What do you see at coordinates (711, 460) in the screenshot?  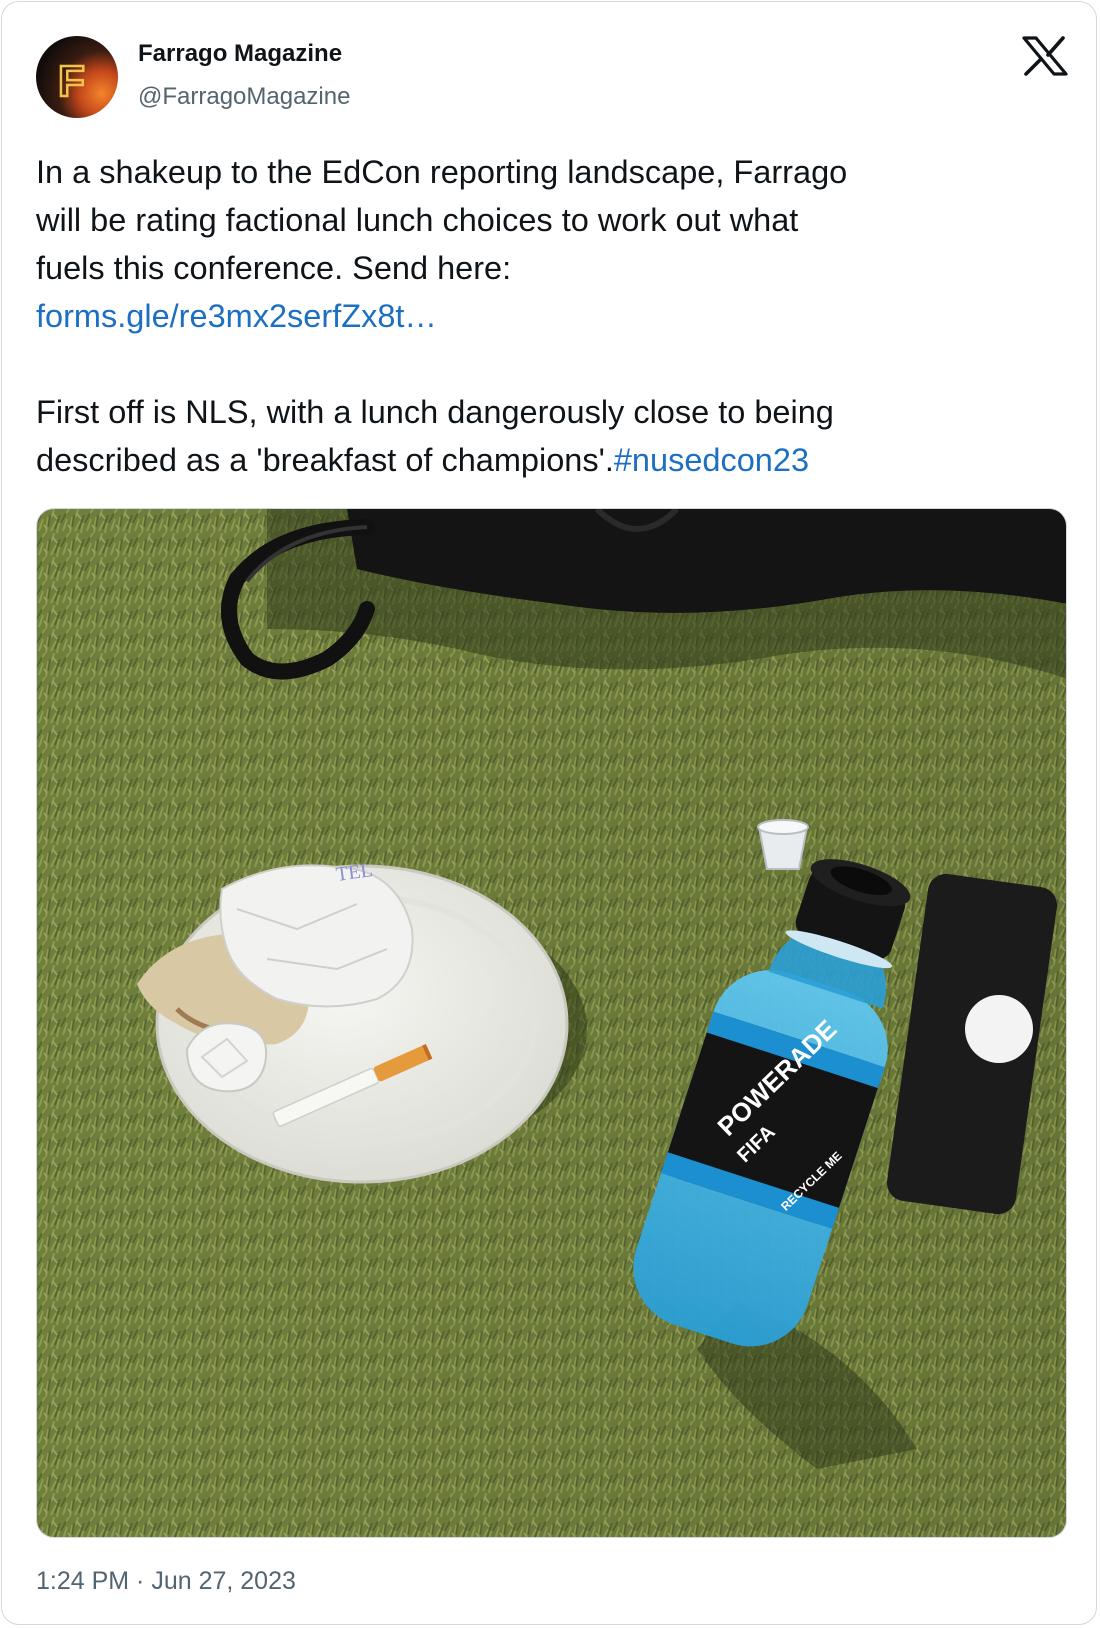 I see `hashtag-link: #nusedcon23` at bounding box center [711, 460].